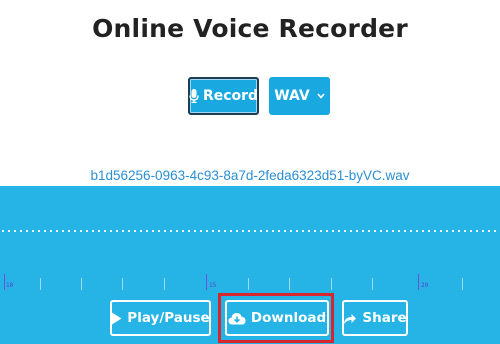  Describe the element at coordinates (116, 318) in the screenshot. I see `play-icon` at that location.